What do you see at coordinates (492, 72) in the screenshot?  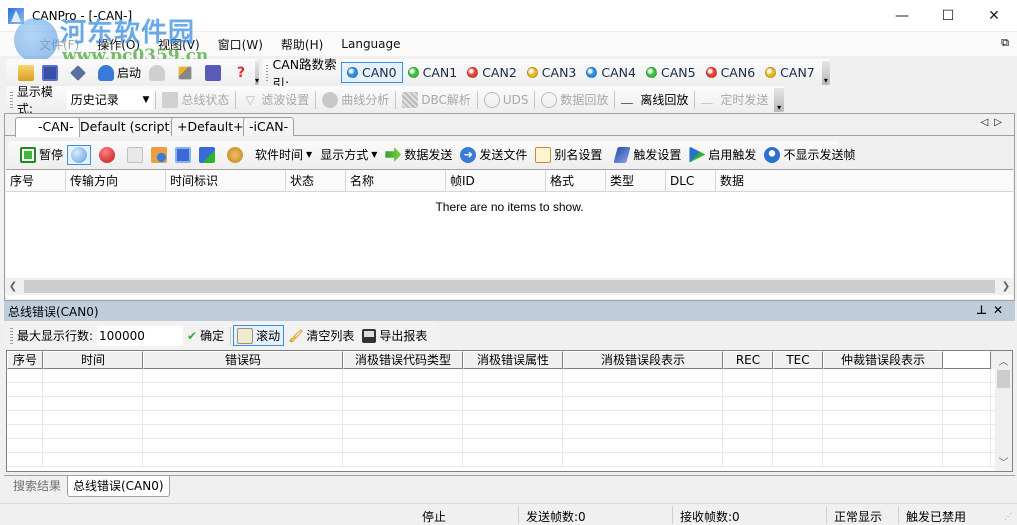 I see `can-channel-button-2: CAN2` at bounding box center [492, 72].